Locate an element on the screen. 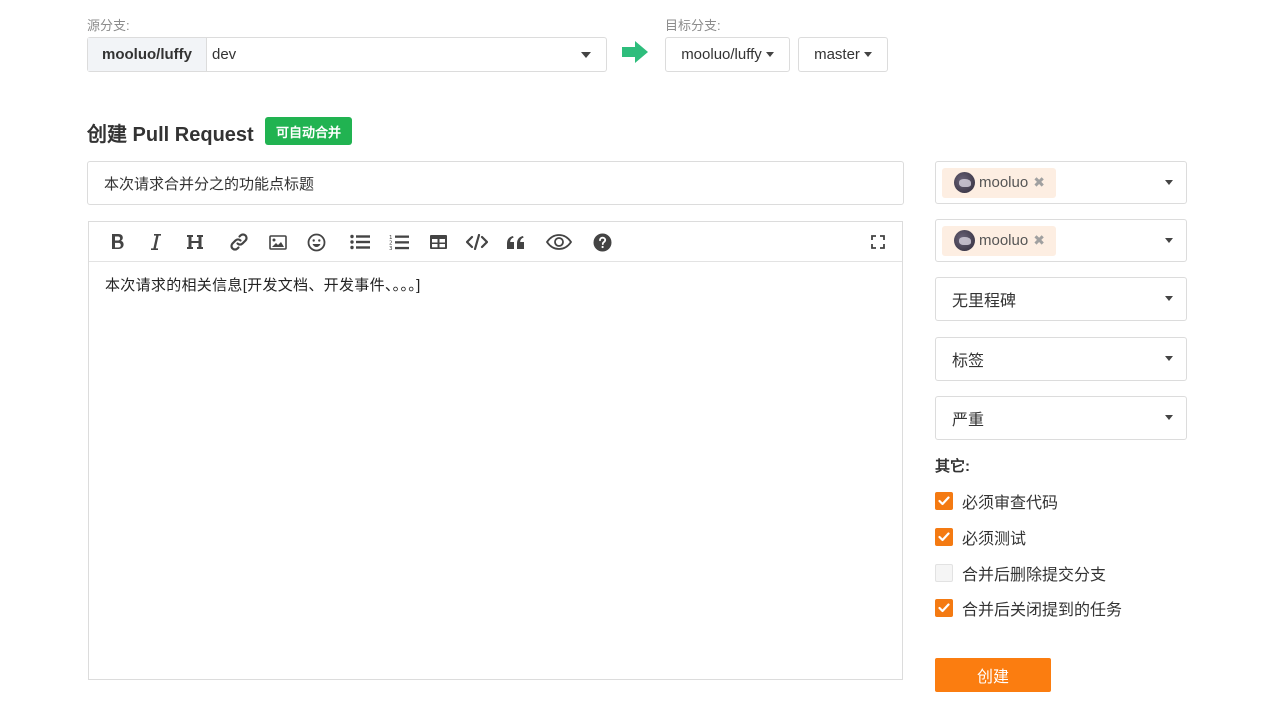 The height and width of the screenshot is (717, 1272). source-branch-dropdown: dev is located at coordinates (406, 54).